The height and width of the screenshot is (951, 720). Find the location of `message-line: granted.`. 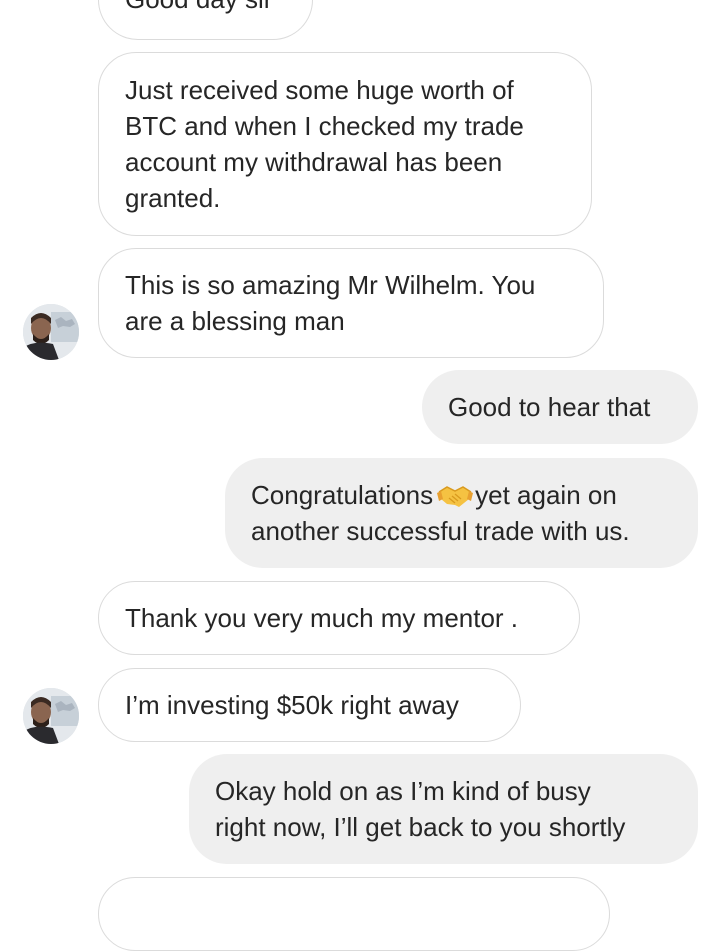

message-line: granted. is located at coordinates (173, 198).